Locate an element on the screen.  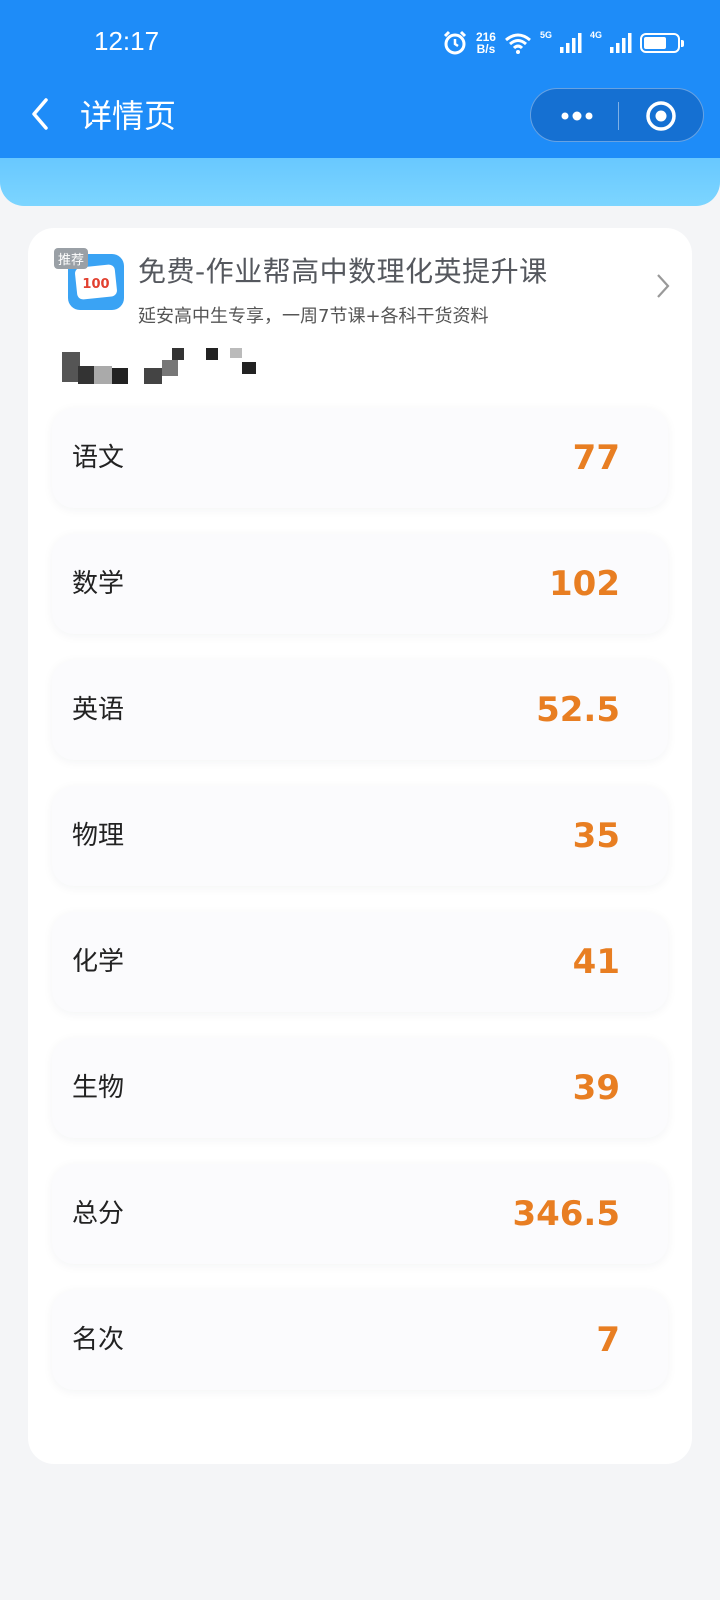
subject-label: 数学 is located at coordinates (98, 584).